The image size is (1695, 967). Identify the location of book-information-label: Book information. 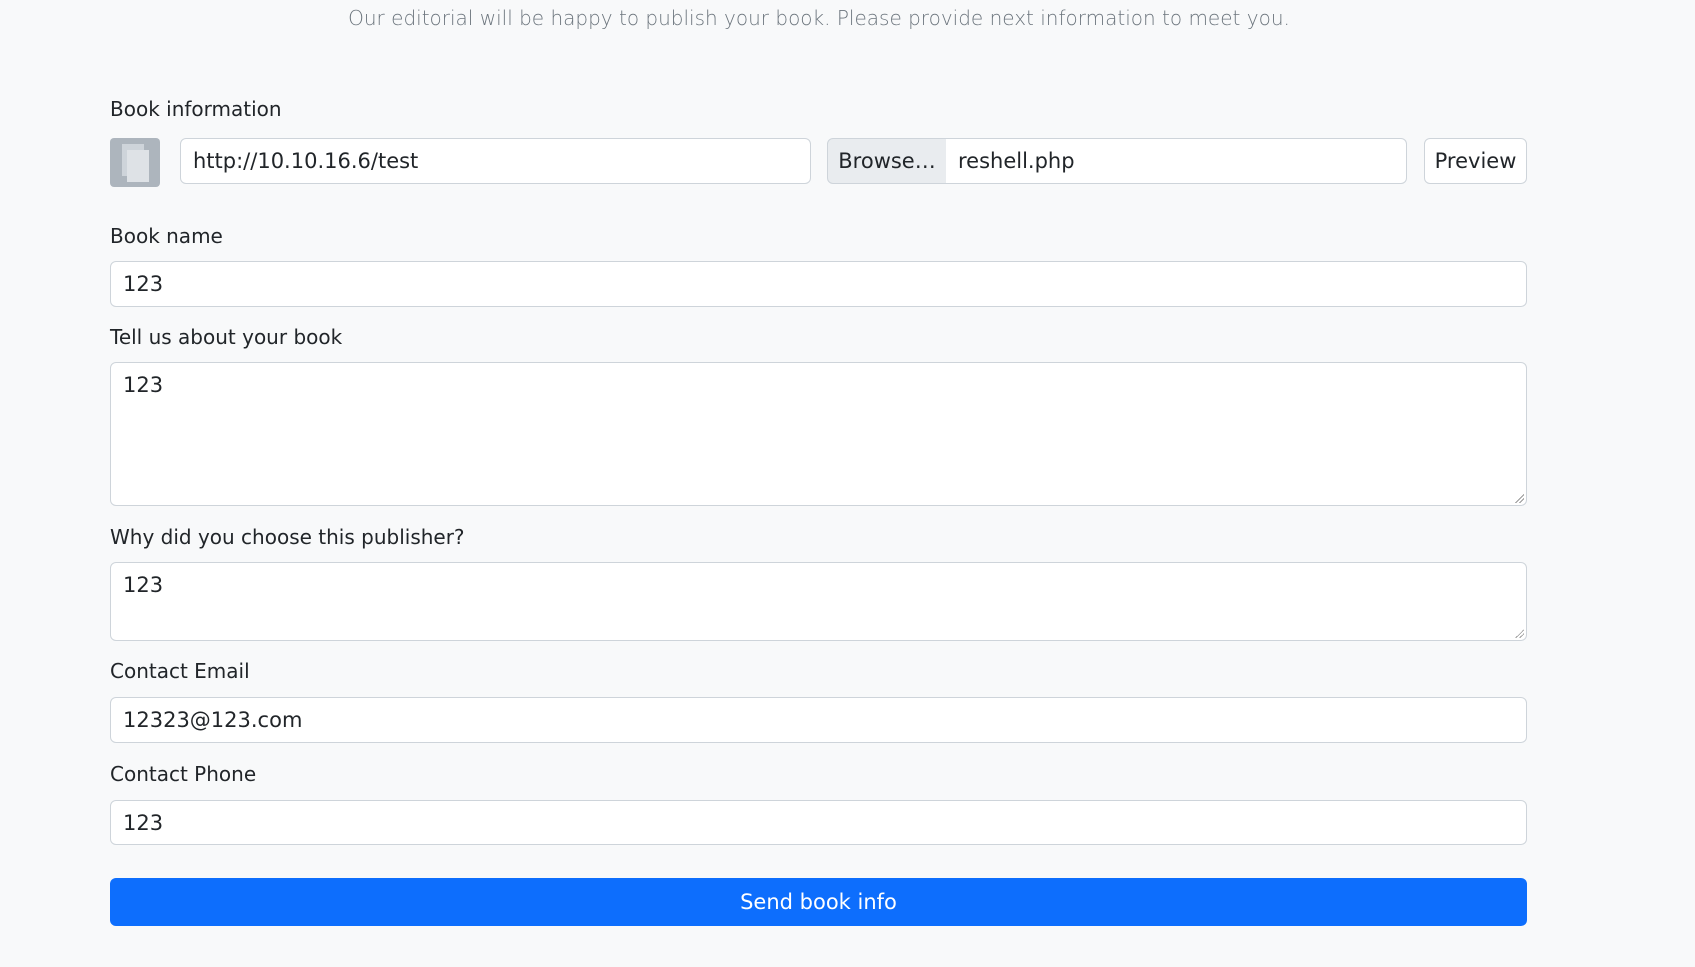
(196, 109).